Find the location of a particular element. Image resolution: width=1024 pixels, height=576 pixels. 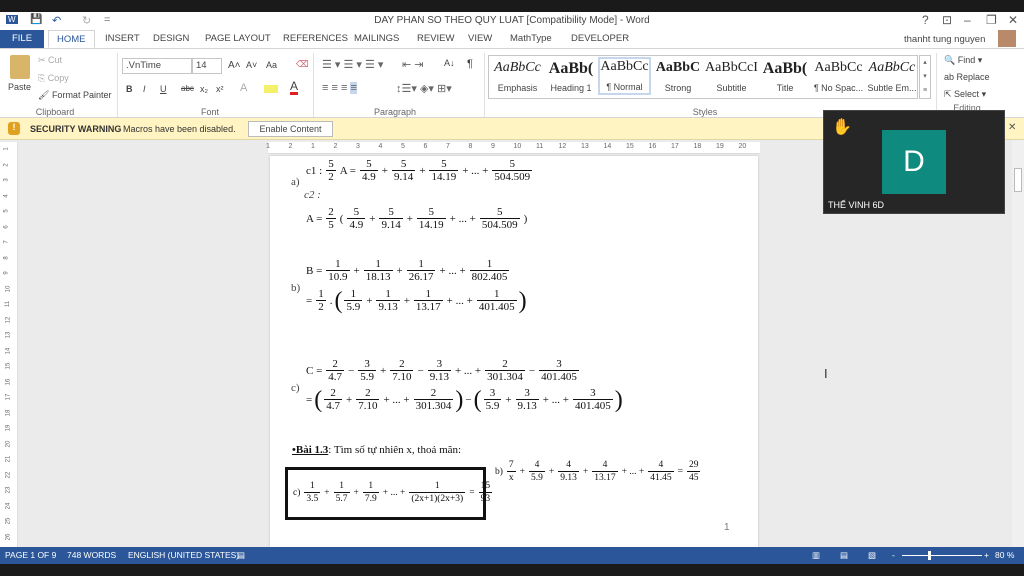

clear-format-icon: ⌫ is located at coordinates (302, 64).